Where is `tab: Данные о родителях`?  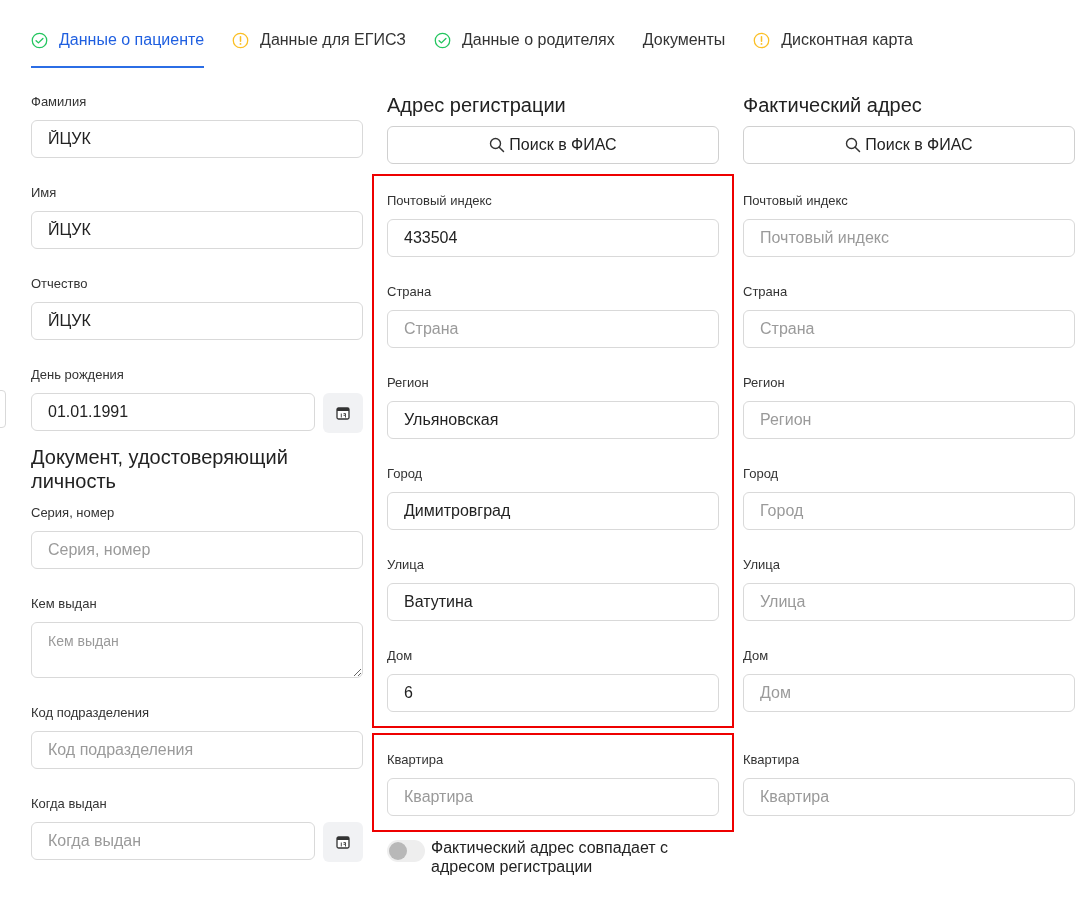
tab: Данные о родителях is located at coordinates (524, 48).